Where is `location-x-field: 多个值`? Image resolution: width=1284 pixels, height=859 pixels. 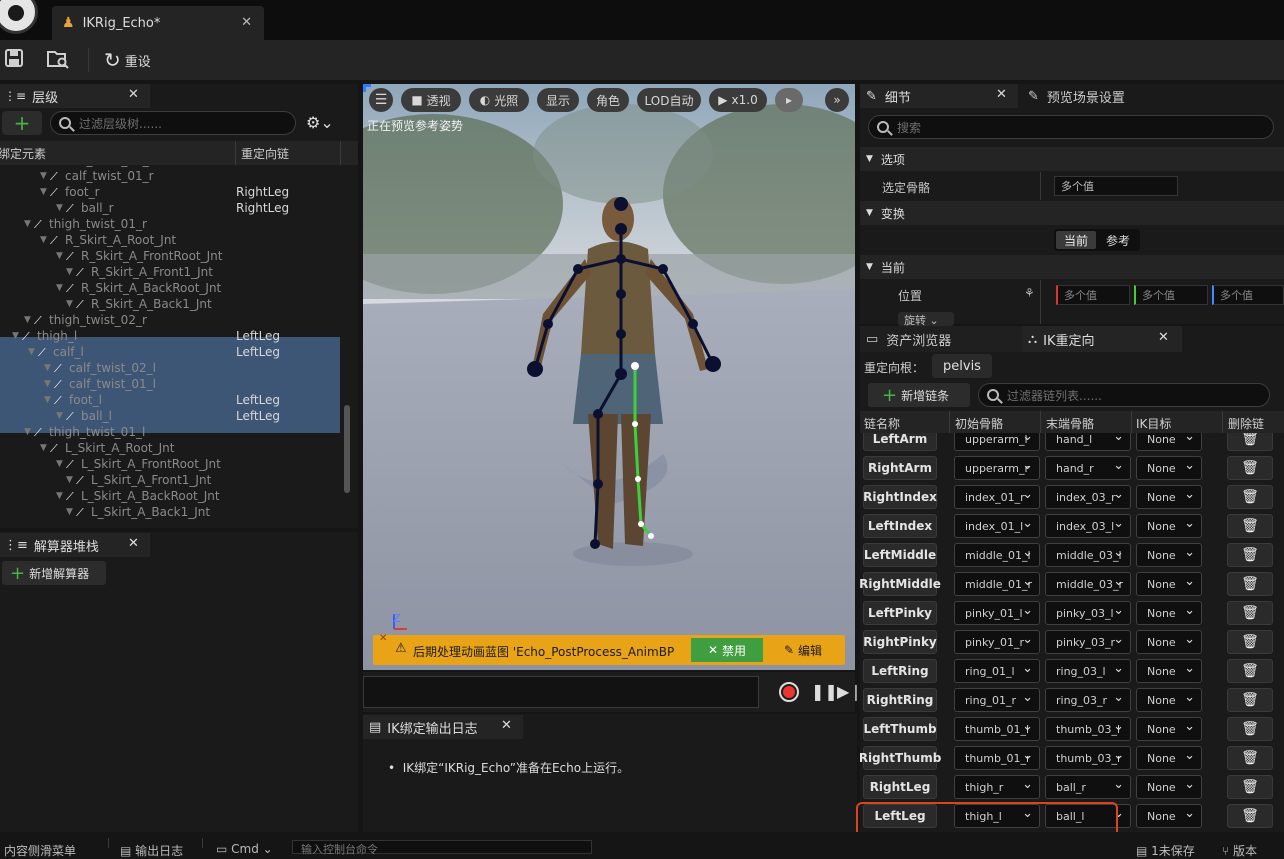 location-x-field: 多个值 is located at coordinates (1093, 295).